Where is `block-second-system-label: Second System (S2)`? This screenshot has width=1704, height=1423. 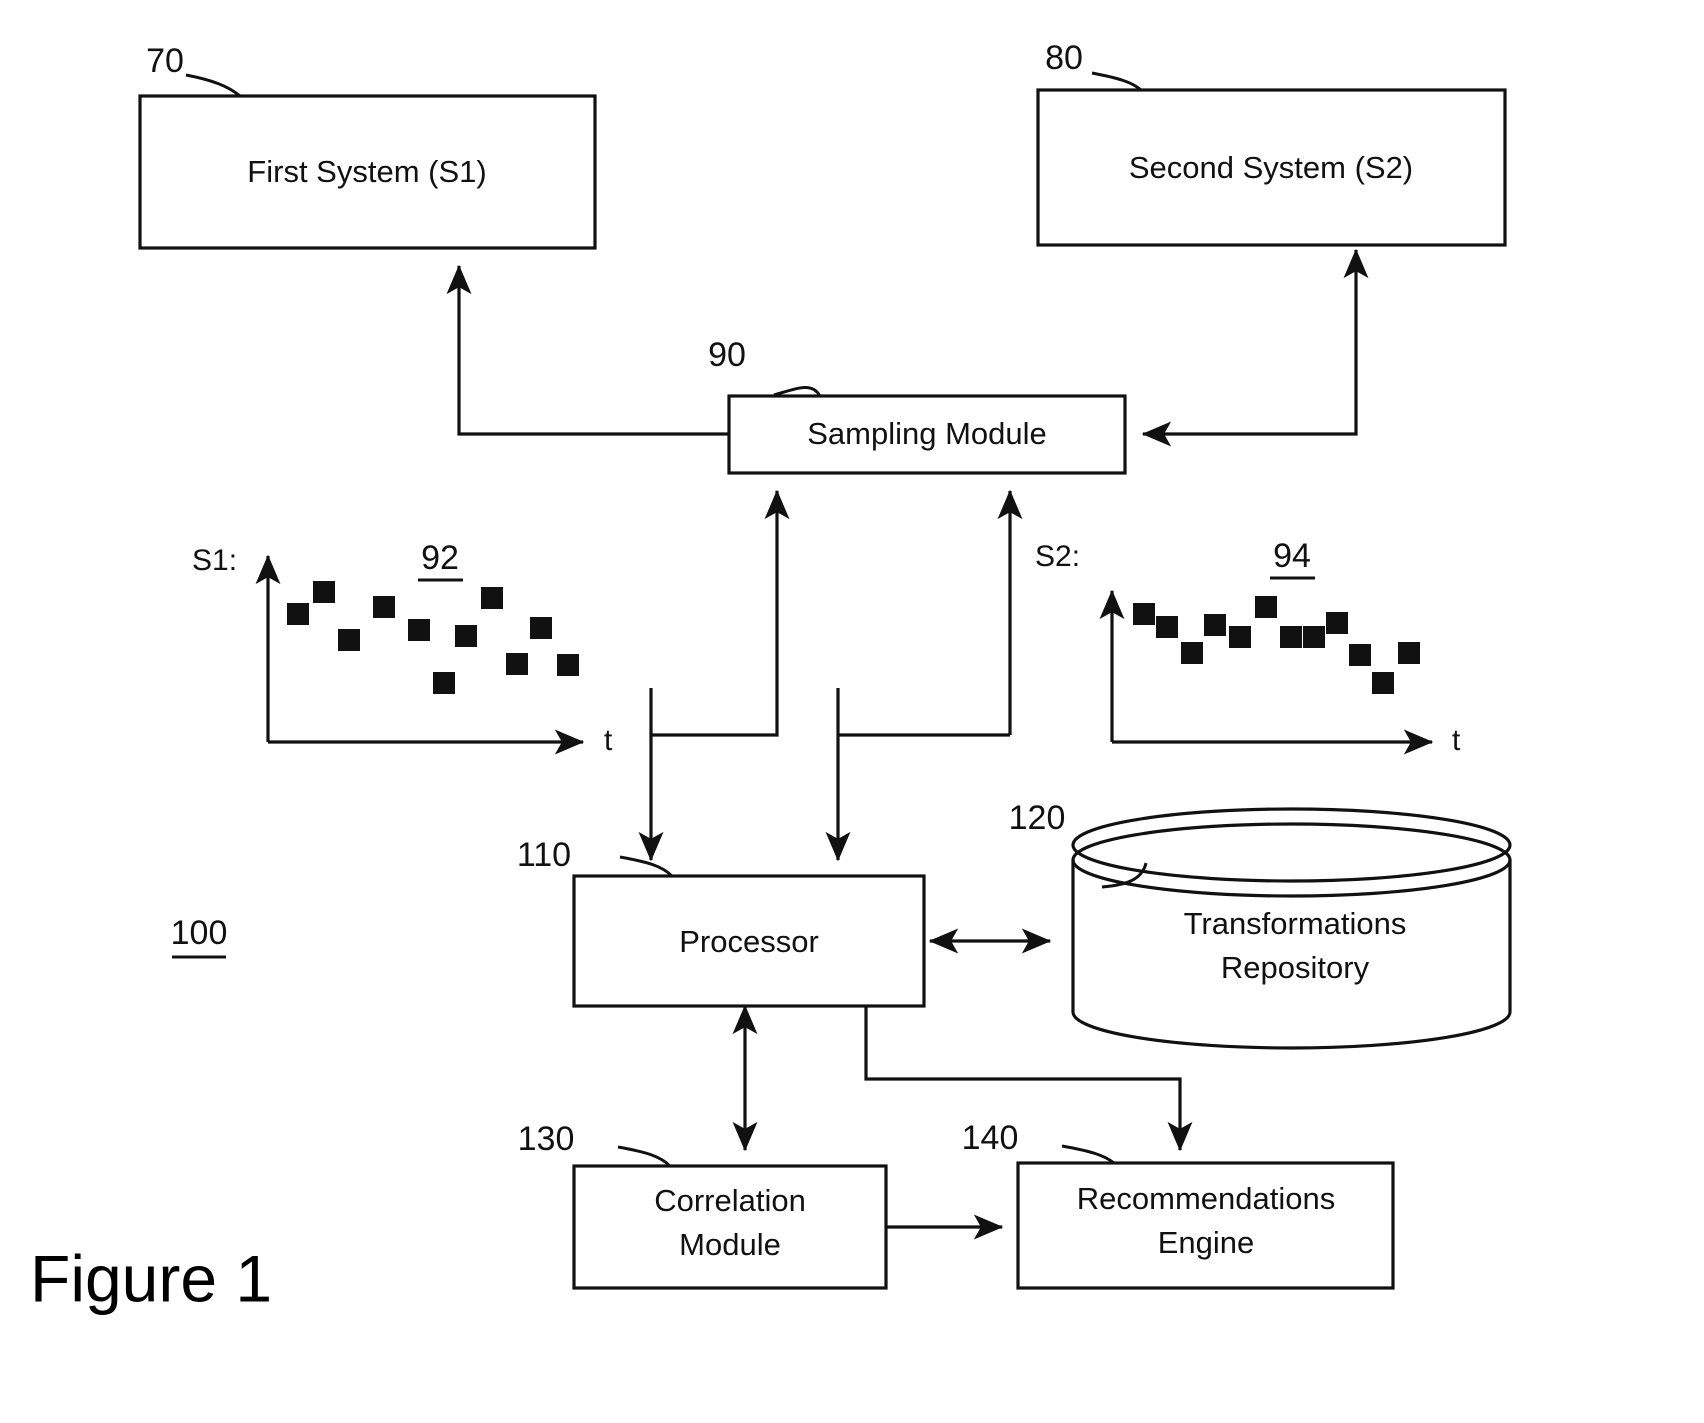
block-second-system-label: Second System (S2) is located at coordinates (1271, 167).